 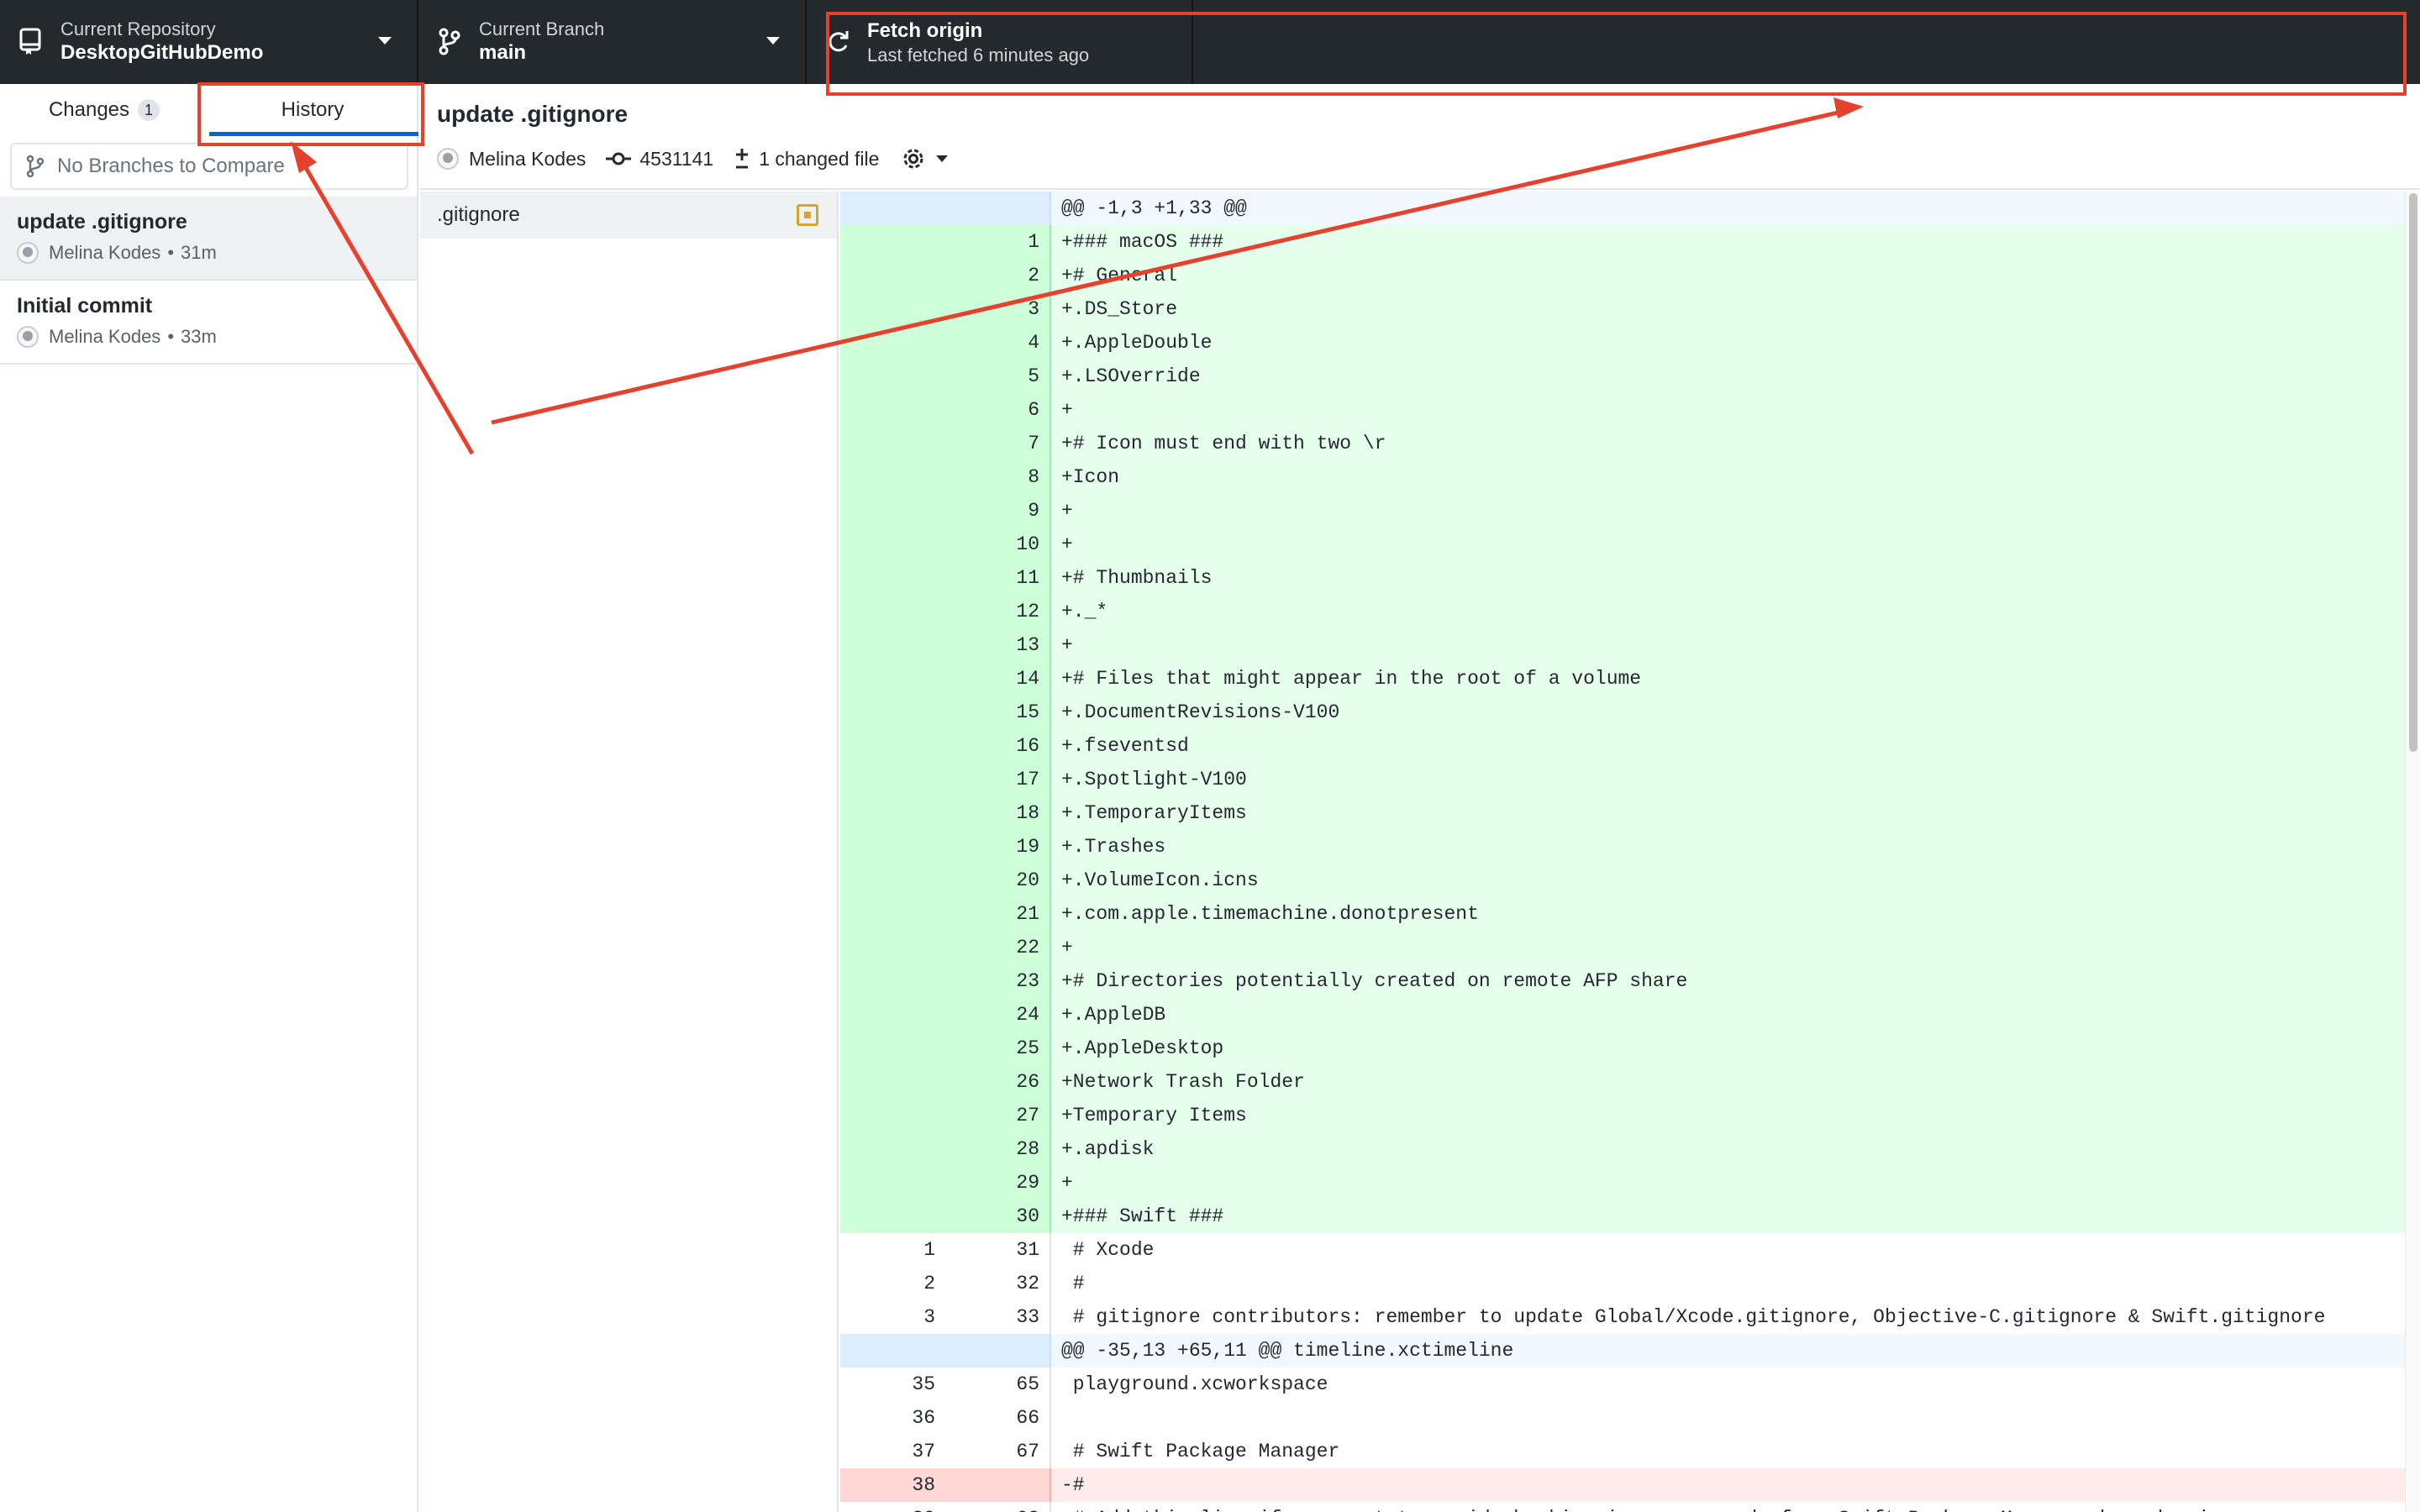 What do you see at coordinates (1622, 477) in the screenshot?
I see `diff-line: 8 +Icon` at bounding box center [1622, 477].